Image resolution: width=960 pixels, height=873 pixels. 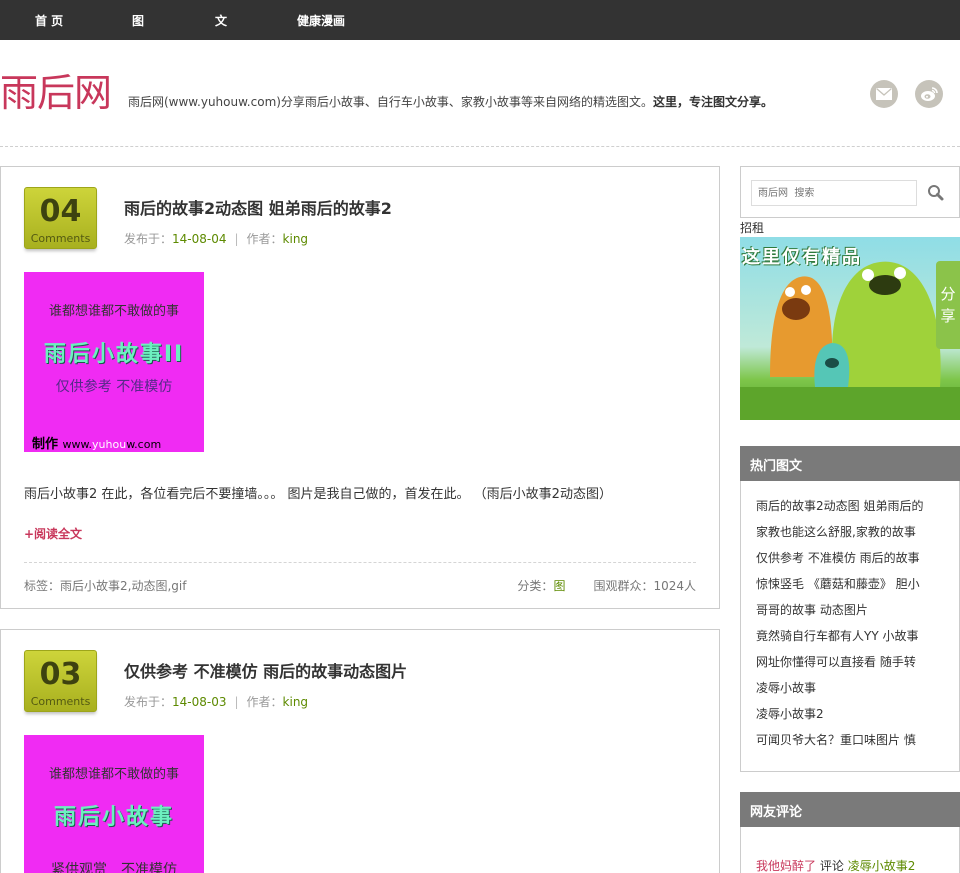 I want to click on post-meta: 发布于：14-08-03 | 作者：king, so click(x=216, y=701).